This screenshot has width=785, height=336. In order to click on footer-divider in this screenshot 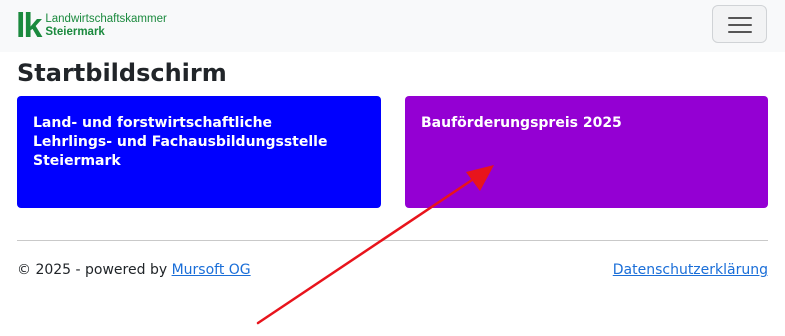, I will do `click(392, 240)`.